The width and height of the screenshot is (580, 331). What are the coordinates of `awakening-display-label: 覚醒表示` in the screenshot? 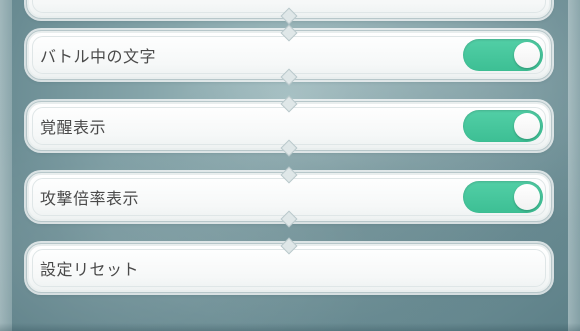 It's located at (73, 127).